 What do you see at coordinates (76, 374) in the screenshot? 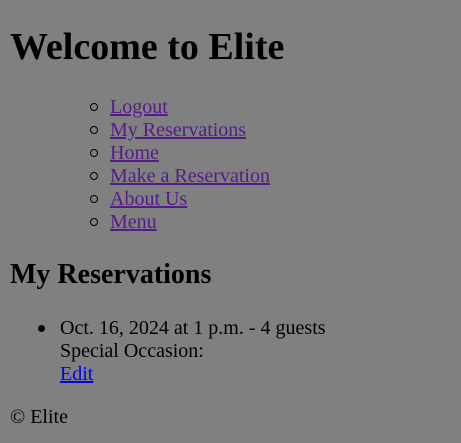
I see `edit-reservation-link: Edit` at bounding box center [76, 374].